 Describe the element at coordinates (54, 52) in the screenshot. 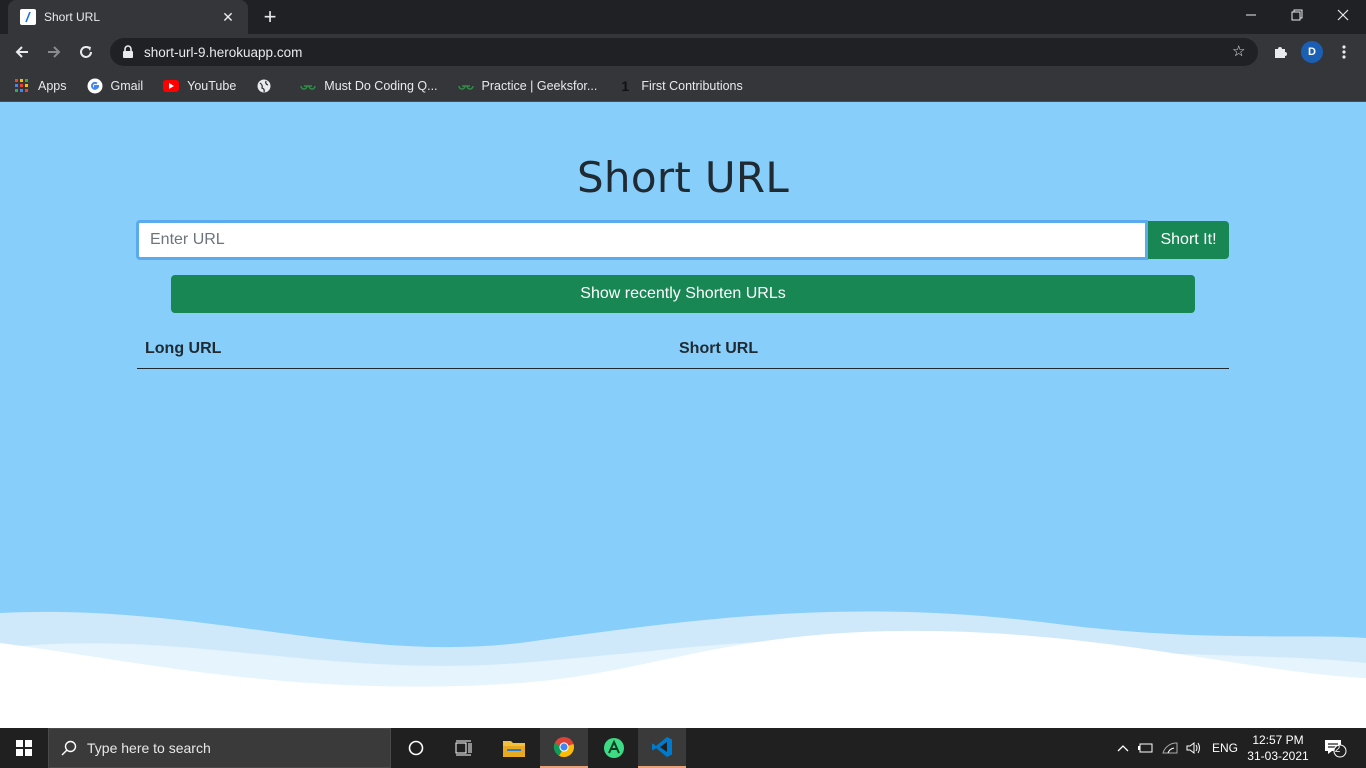

I see `forward-arrow-icon` at that location.